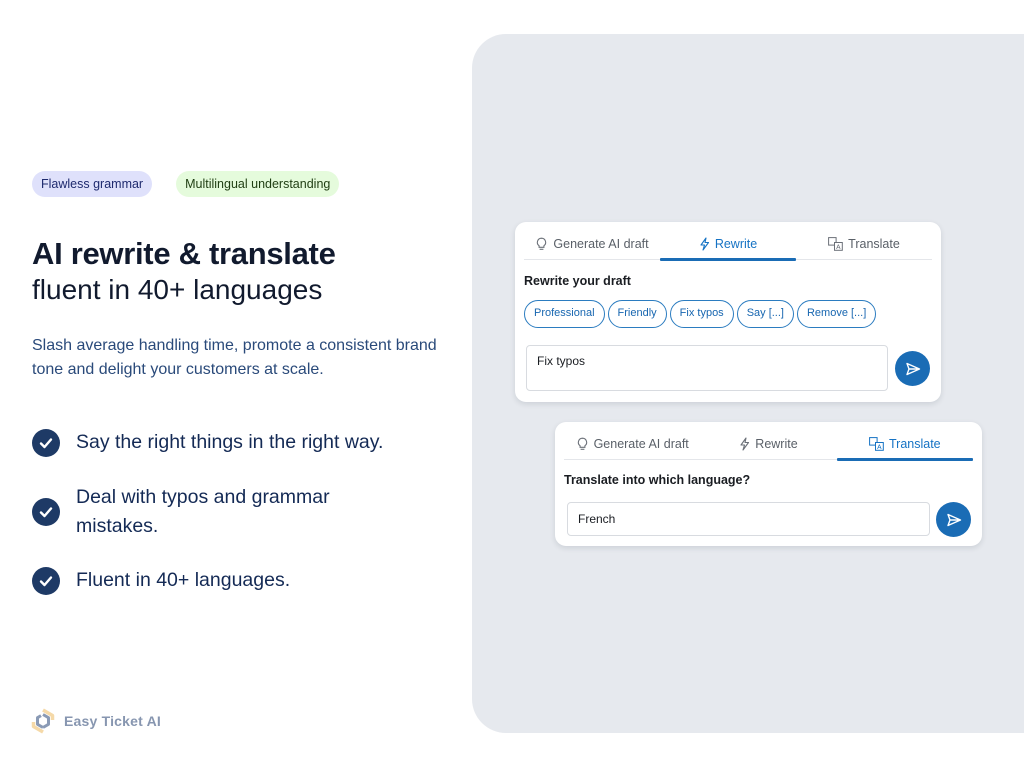 The width and height of the screenshot is (1024, 768). I want to click on page-subtitle: fluent in 40+ languages, so click(177, 289).